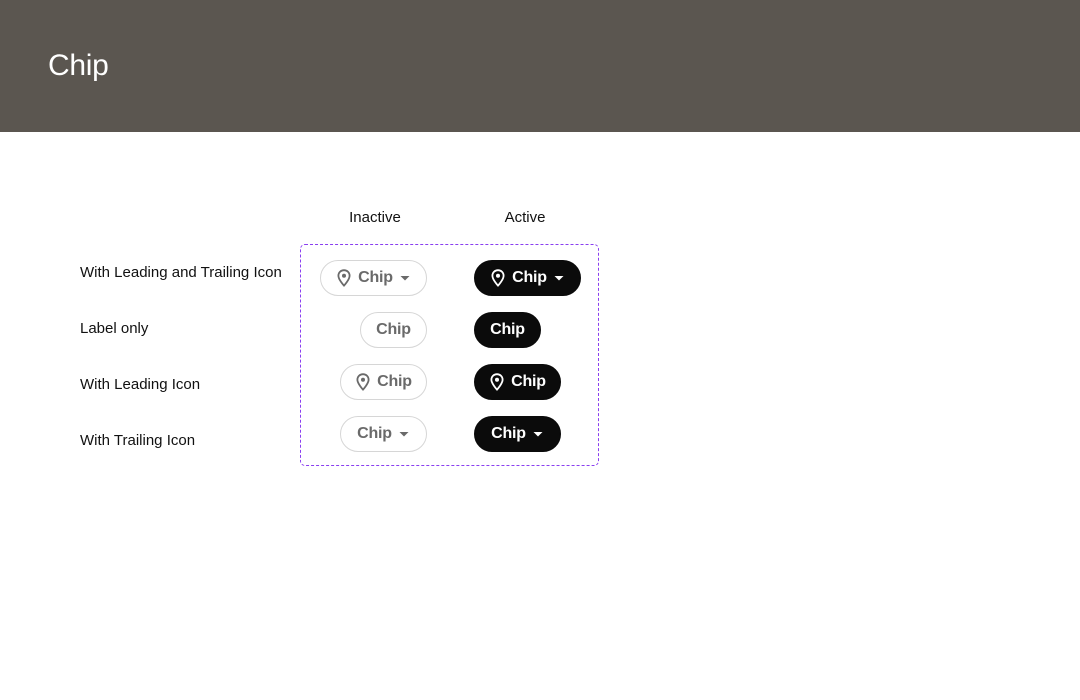  I want to click on chip-active-label-only: Chip, so click(507, 330).